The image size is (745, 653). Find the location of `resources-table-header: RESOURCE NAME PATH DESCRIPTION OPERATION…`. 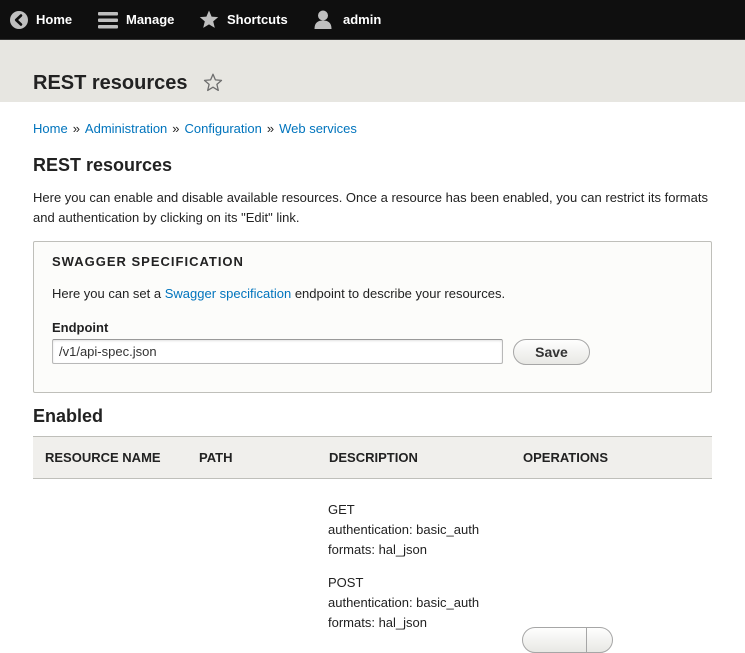

resources-table-header: RESOURCE NAME PATH DESCRIPTION OPERATION… is located at coordinates (372, 457).